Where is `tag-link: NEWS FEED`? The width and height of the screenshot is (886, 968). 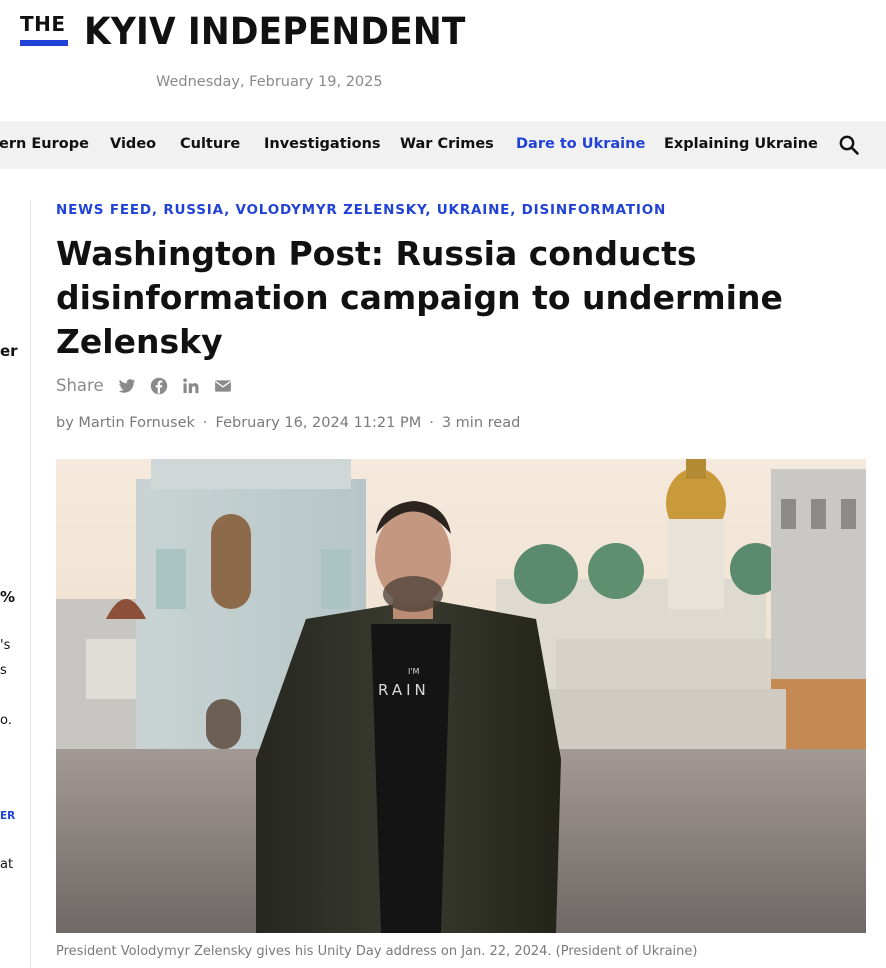
tag-link: NEWS FEED is located at coordinates (104, 210).